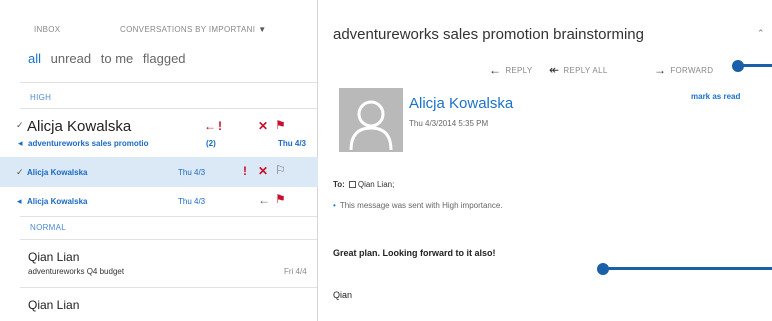 The width and height of the screenshot is (772, 321). I want to click on filter-all: all, so click(34, 58).